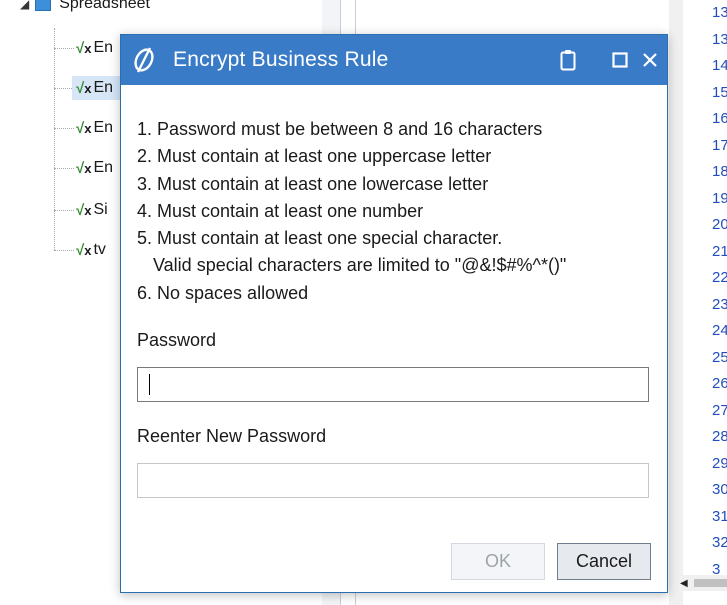 The image size is (727, 605). What do you see at coordinates (104, 6) in the screenshot?
I see `tree-root-label: Spreadsheet` at bounding box center [104, 6].